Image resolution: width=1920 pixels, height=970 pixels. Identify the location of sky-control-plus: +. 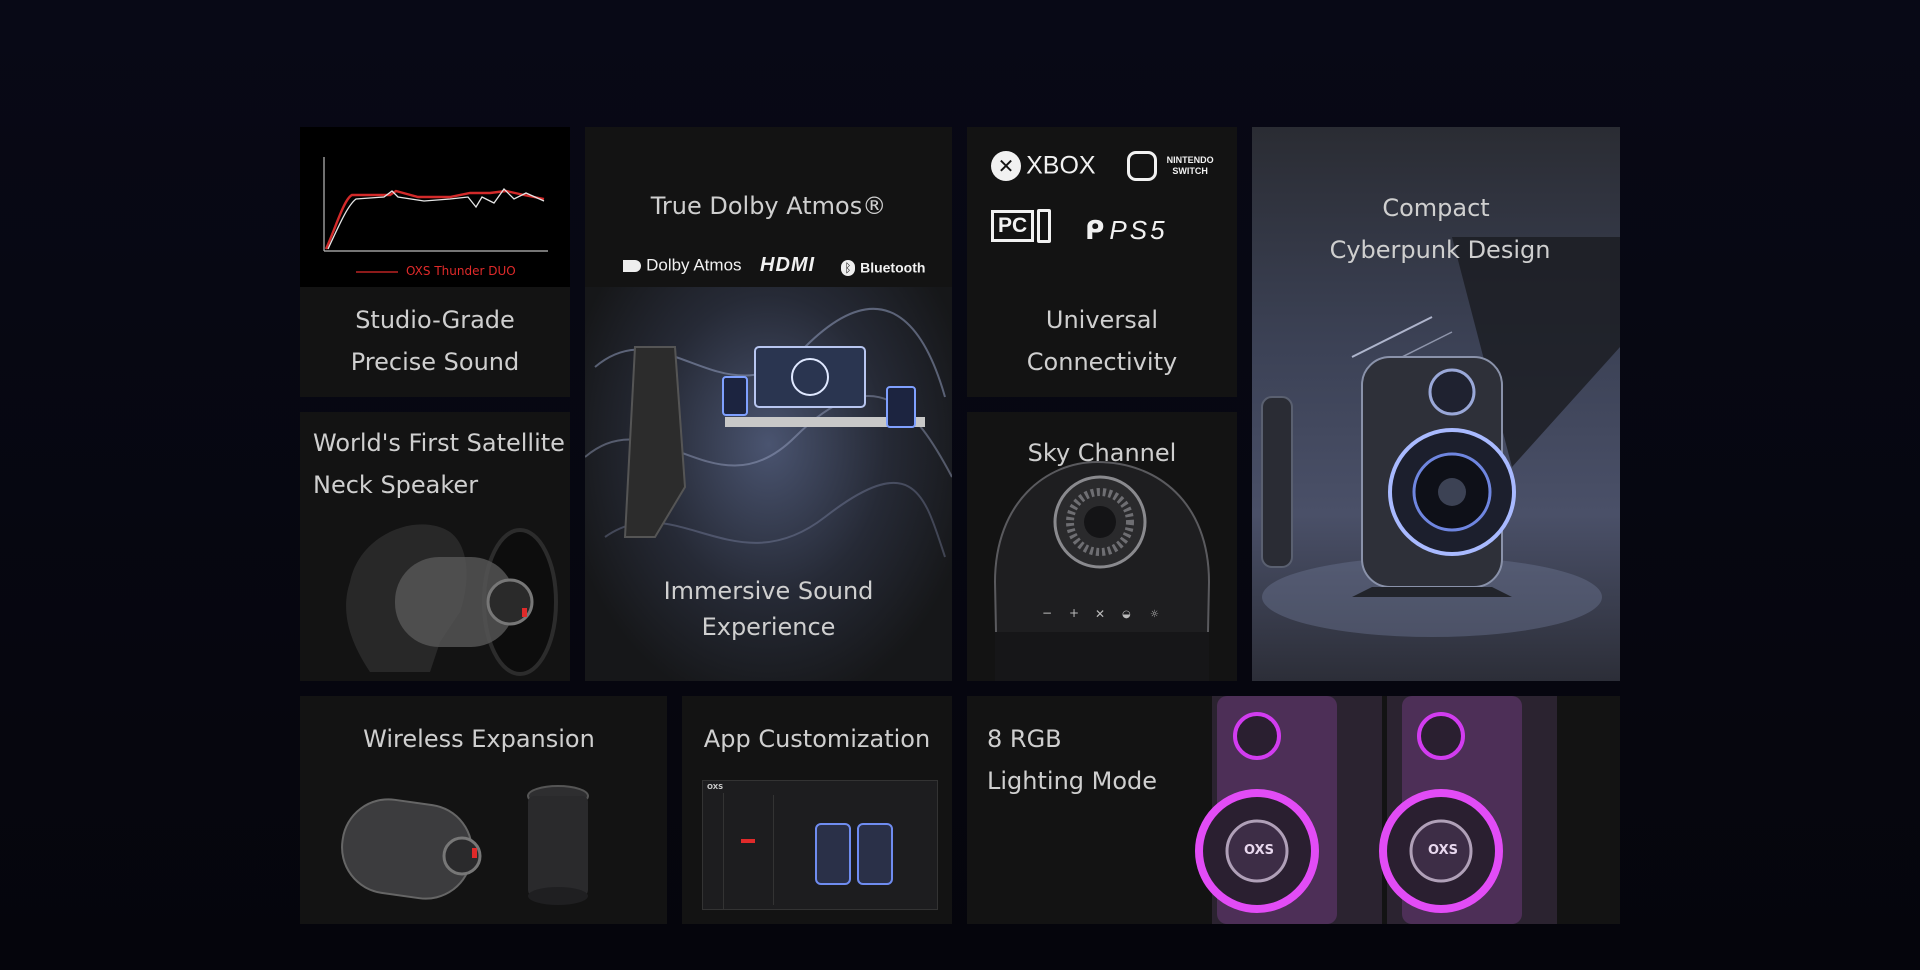
(1074, 613).